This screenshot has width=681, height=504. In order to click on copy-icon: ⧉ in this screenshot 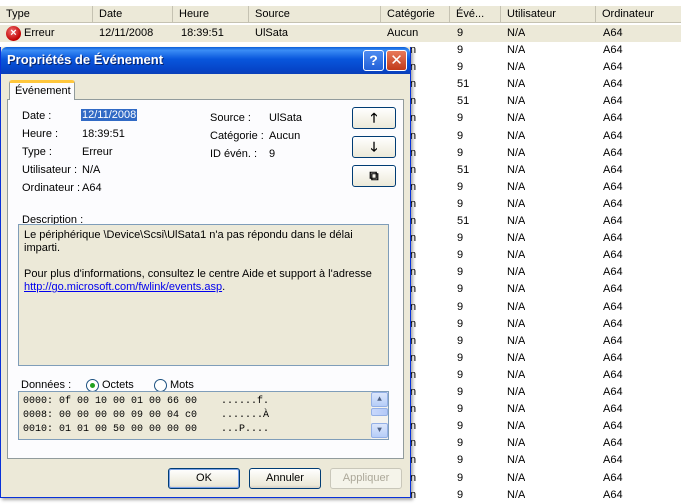, I will do `click(374, 175)`.